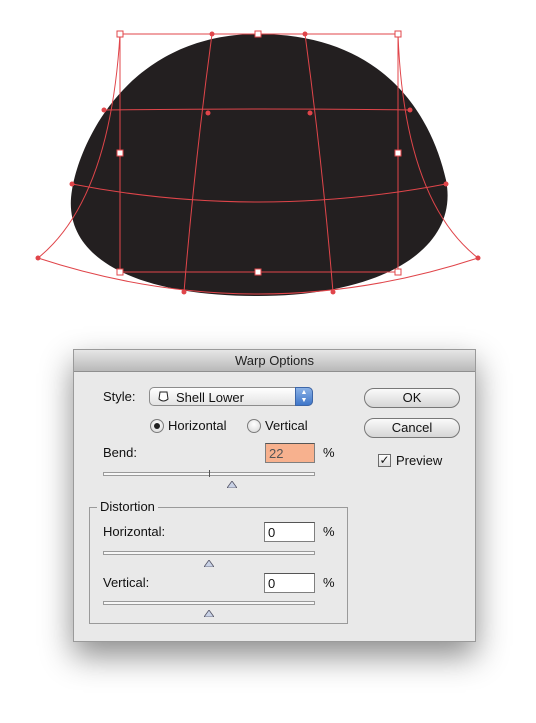 The width and height of the screenshot is (536, 723). Describe the element at coordinates (274, 361) in the screenshot. I see `dialog-title: Warp Options` at that location.